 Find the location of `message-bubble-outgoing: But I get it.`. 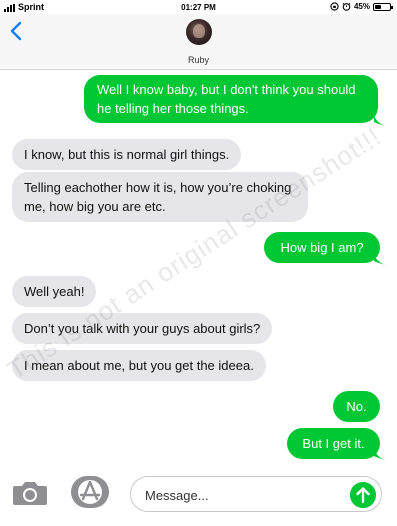

message-bubble-outgoing: But I get it. is located at coordinates (333, 443).